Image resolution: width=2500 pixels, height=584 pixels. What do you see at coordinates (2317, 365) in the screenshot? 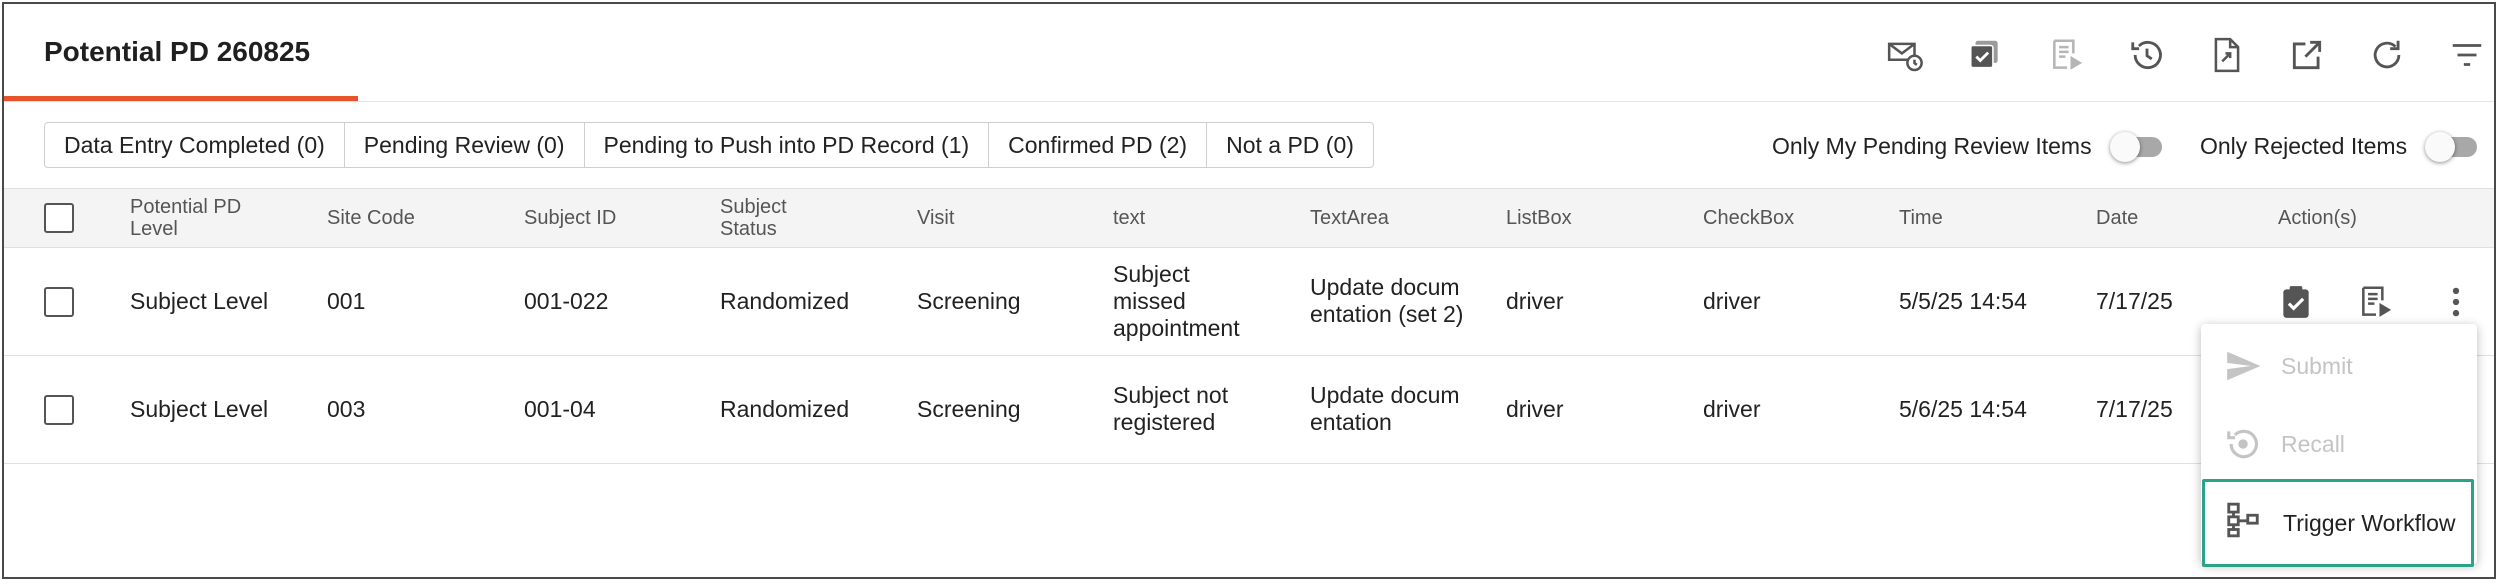
I see `menu-item-label: Submit` at bounding box center [2317, 365].